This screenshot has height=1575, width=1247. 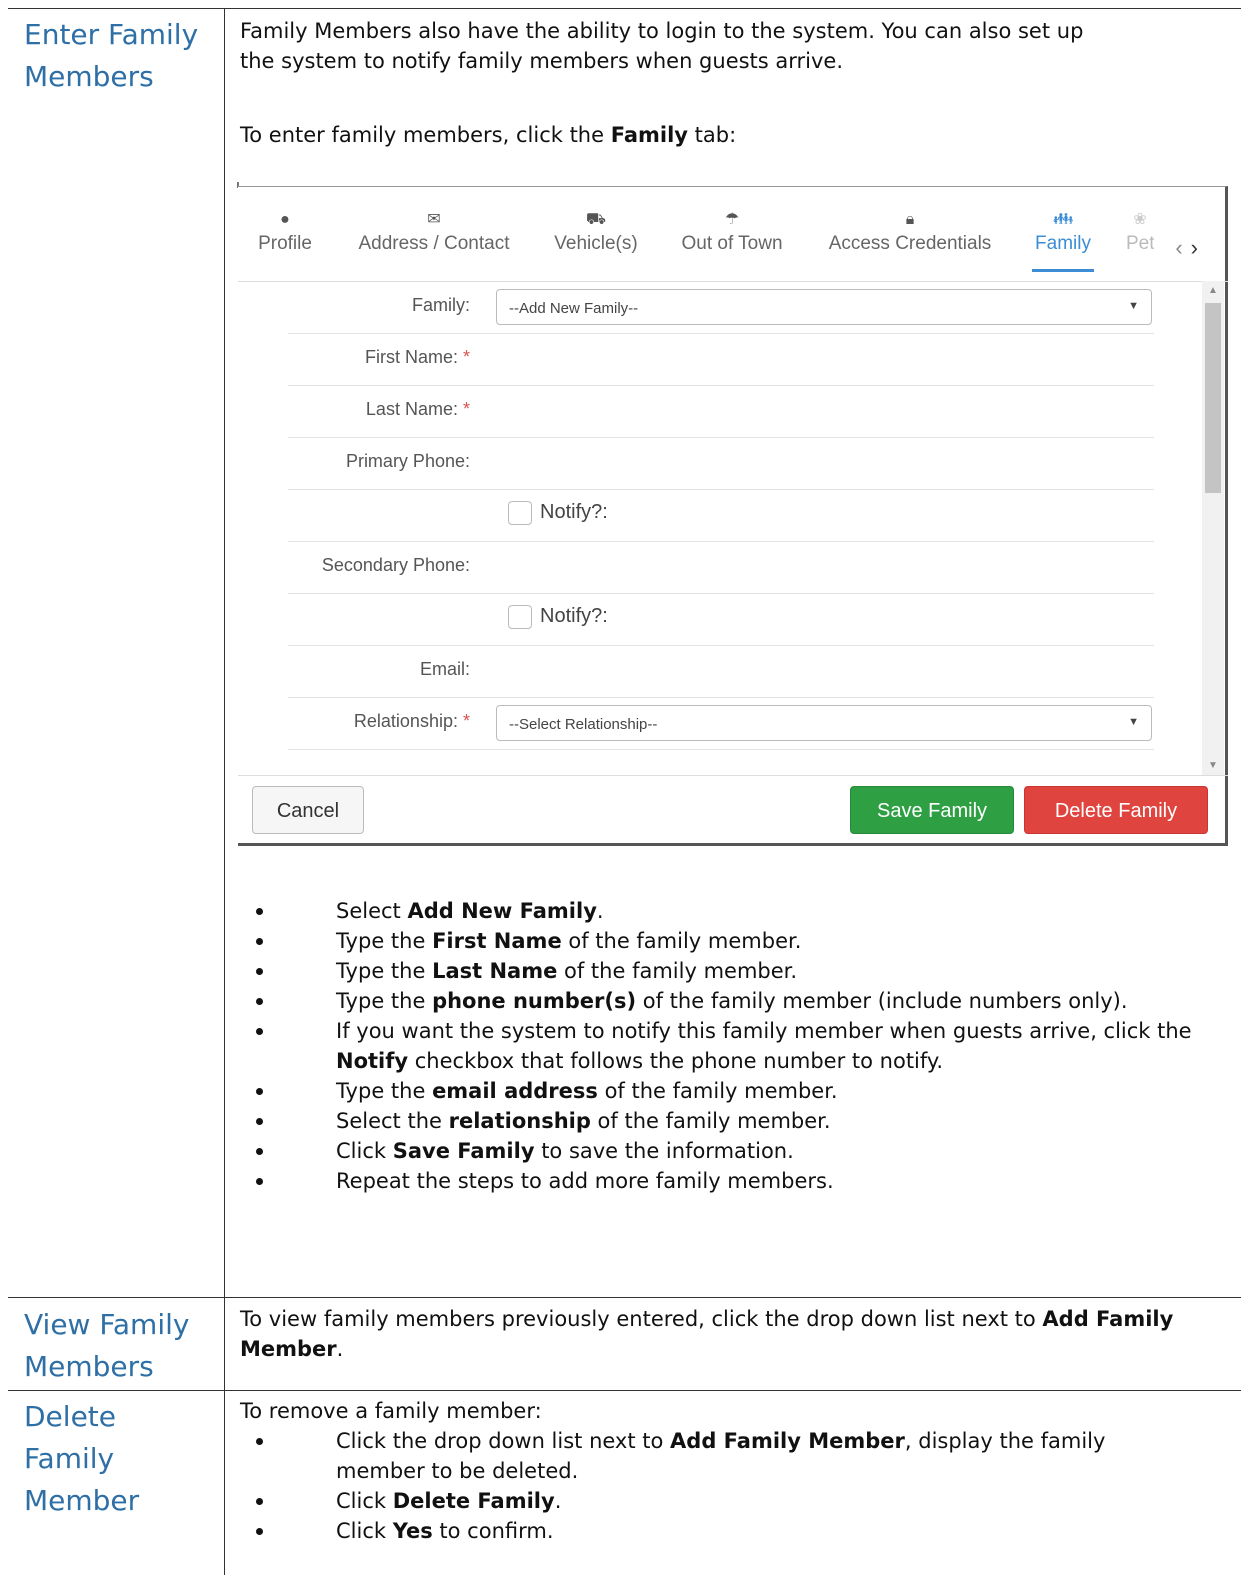 What do you see at coordinates (534, 1001) in the screenshot?
I see `step-bold: phone number(s)` at bounding box center [534, 1001].